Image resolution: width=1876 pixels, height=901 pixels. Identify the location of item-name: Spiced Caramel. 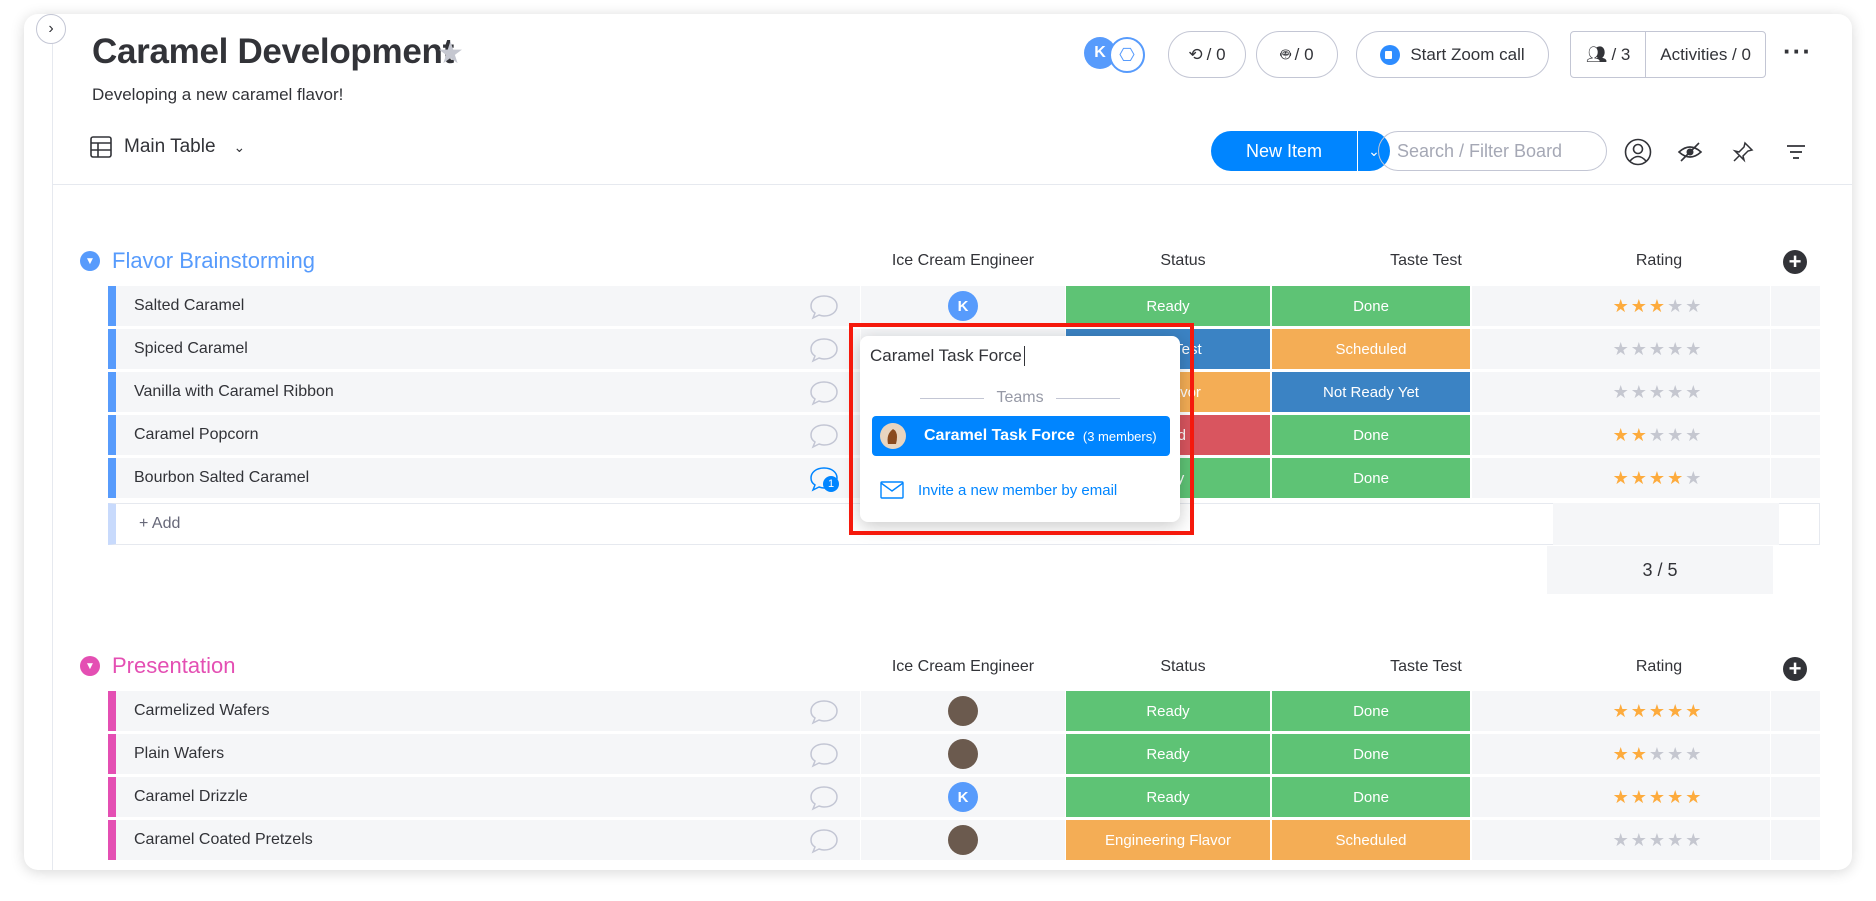
(191, 349).